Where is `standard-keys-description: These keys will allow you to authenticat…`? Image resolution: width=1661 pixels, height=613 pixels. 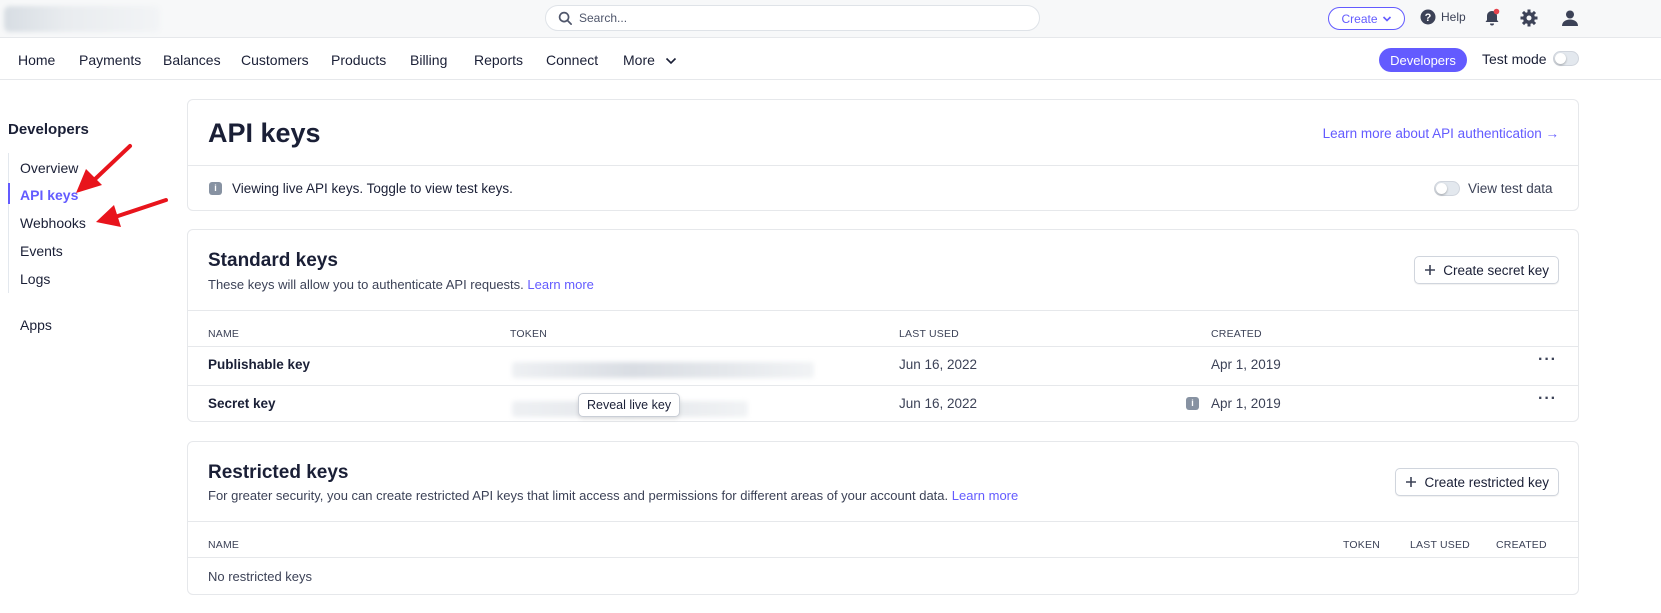
standard-keys-description: These keys will allow you to authenticat… is located at coordinates (401, 284).